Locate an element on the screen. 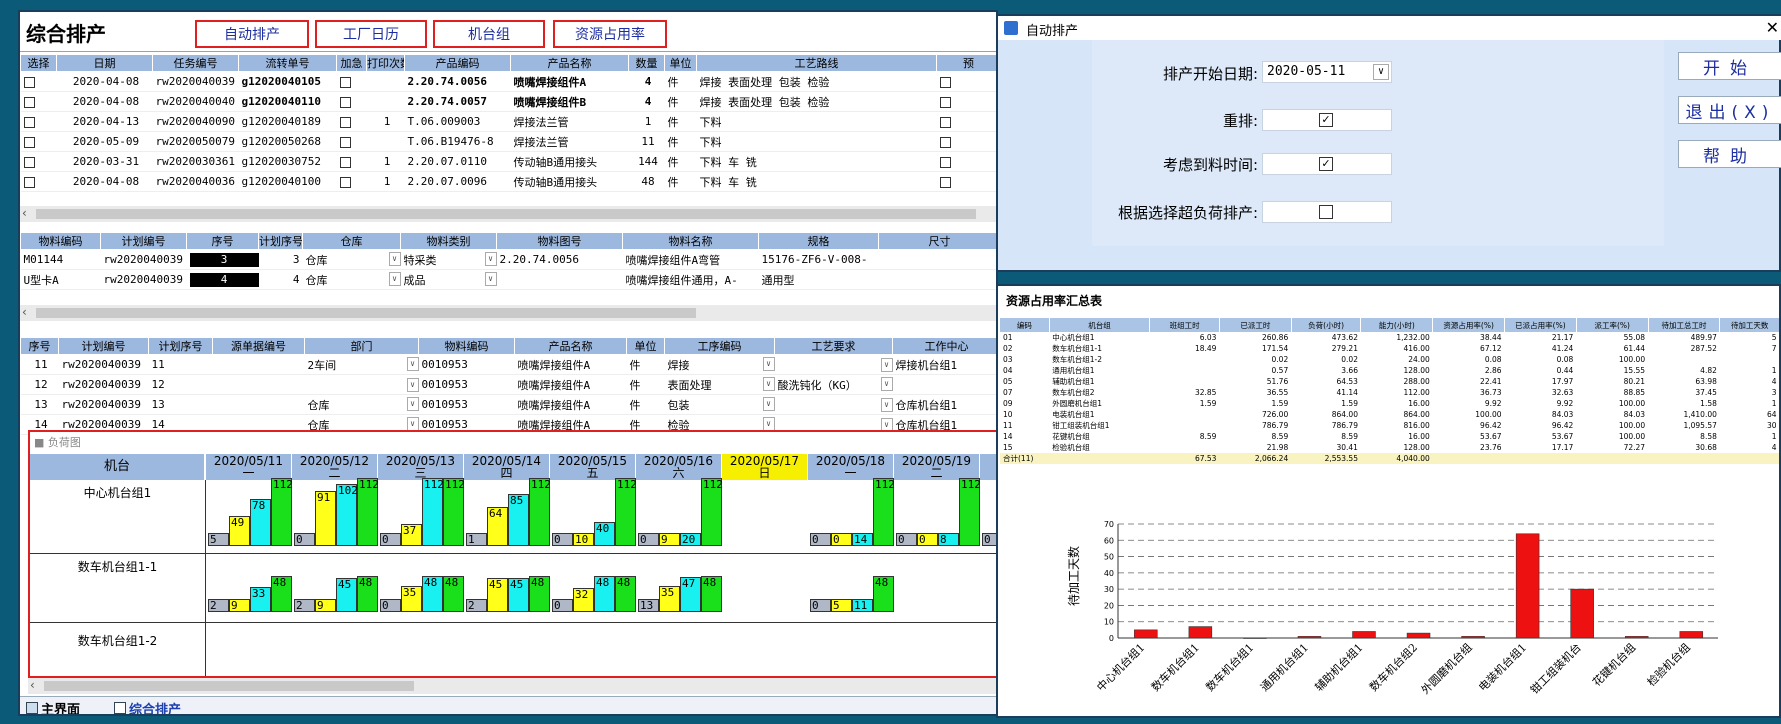 This screenshot has height=724, width=1781. load-bar: 13 is located at coordinates (648, 605).